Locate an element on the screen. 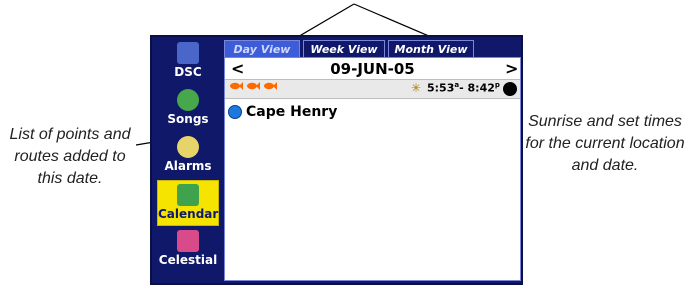  tab-day-view: Day View is located at coordinates (262, 48).